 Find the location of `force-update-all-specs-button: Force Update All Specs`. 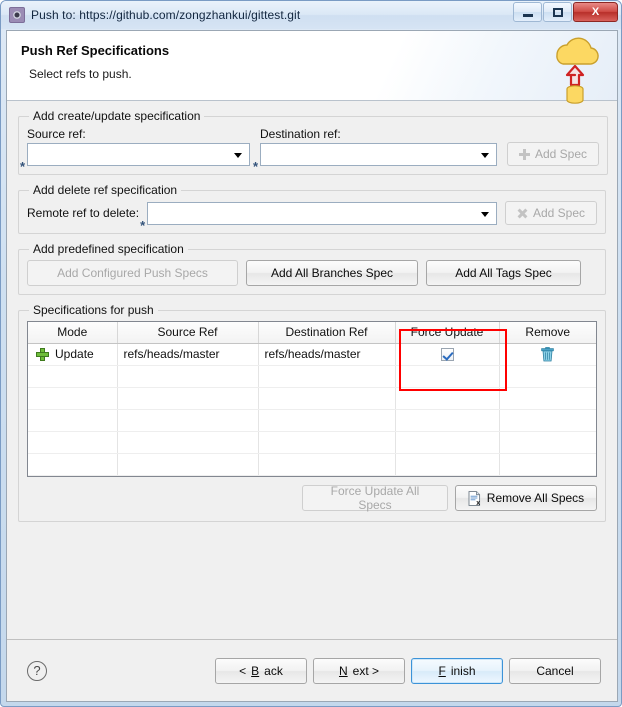

force-update-all-specs-button: Force Update All Specs is located at coordinates (375, 498).